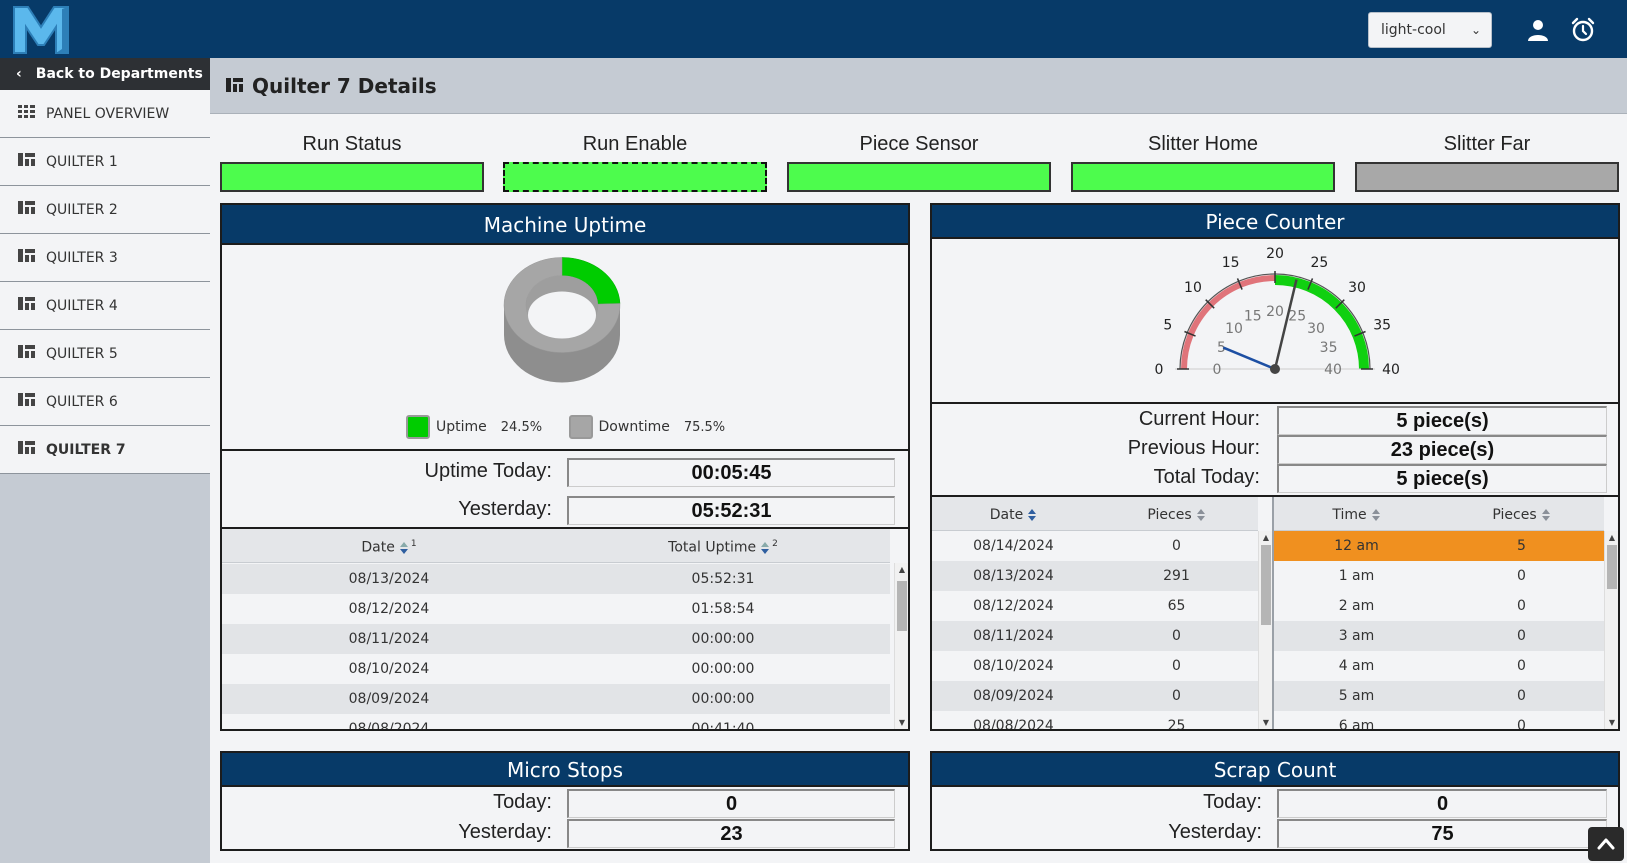 The width and height of the screenshot is (1627, 863). I want to click on table-row: 08/13/2024 291, so click(1095, 576).